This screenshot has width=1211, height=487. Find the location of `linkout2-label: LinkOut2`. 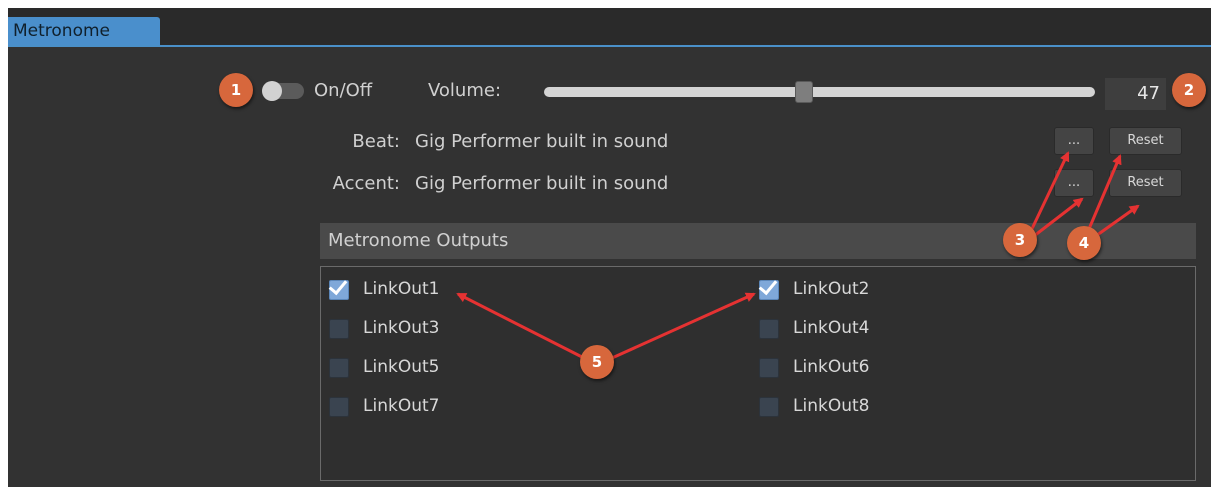

linkout2-label: LinkOut2 is located at coordinates (831, 289).